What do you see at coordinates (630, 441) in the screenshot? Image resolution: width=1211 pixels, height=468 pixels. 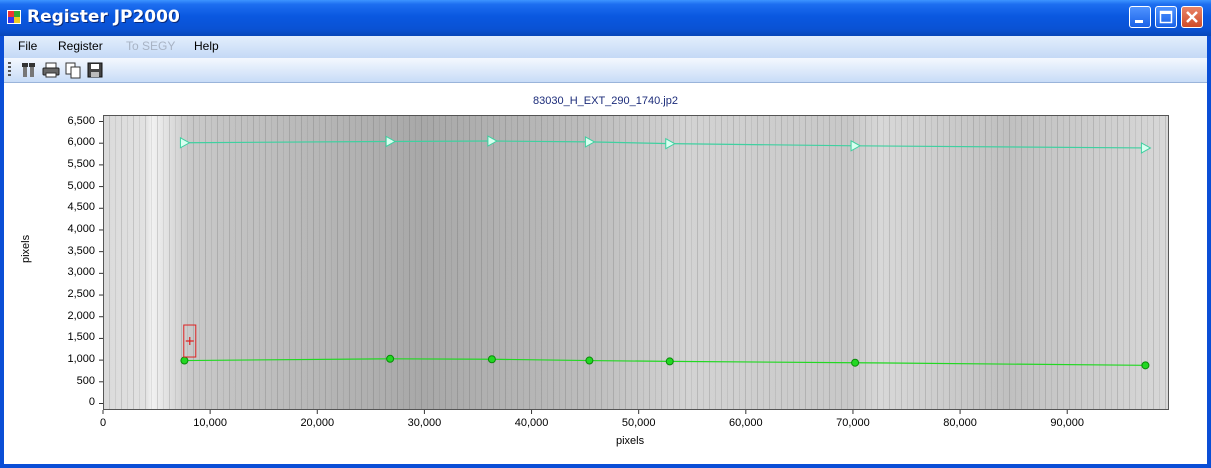 I see `x-axis-label: pixels` at bounding box center [630, 441].